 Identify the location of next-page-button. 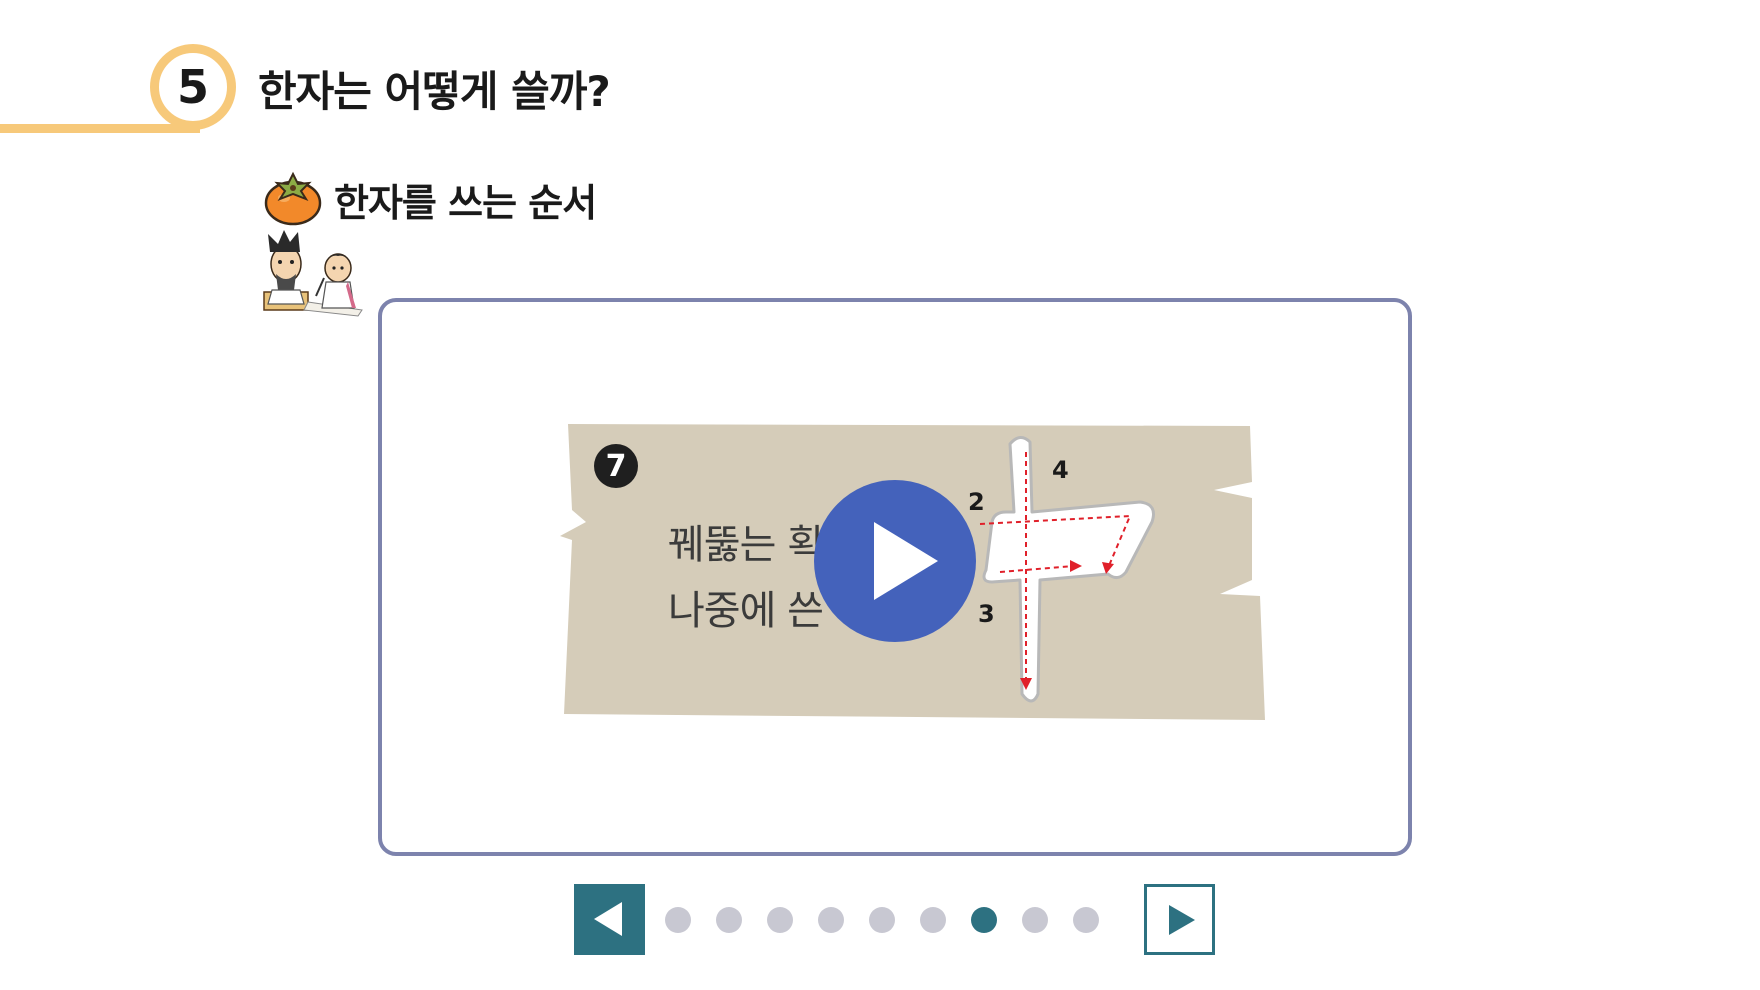
(1179, 919).